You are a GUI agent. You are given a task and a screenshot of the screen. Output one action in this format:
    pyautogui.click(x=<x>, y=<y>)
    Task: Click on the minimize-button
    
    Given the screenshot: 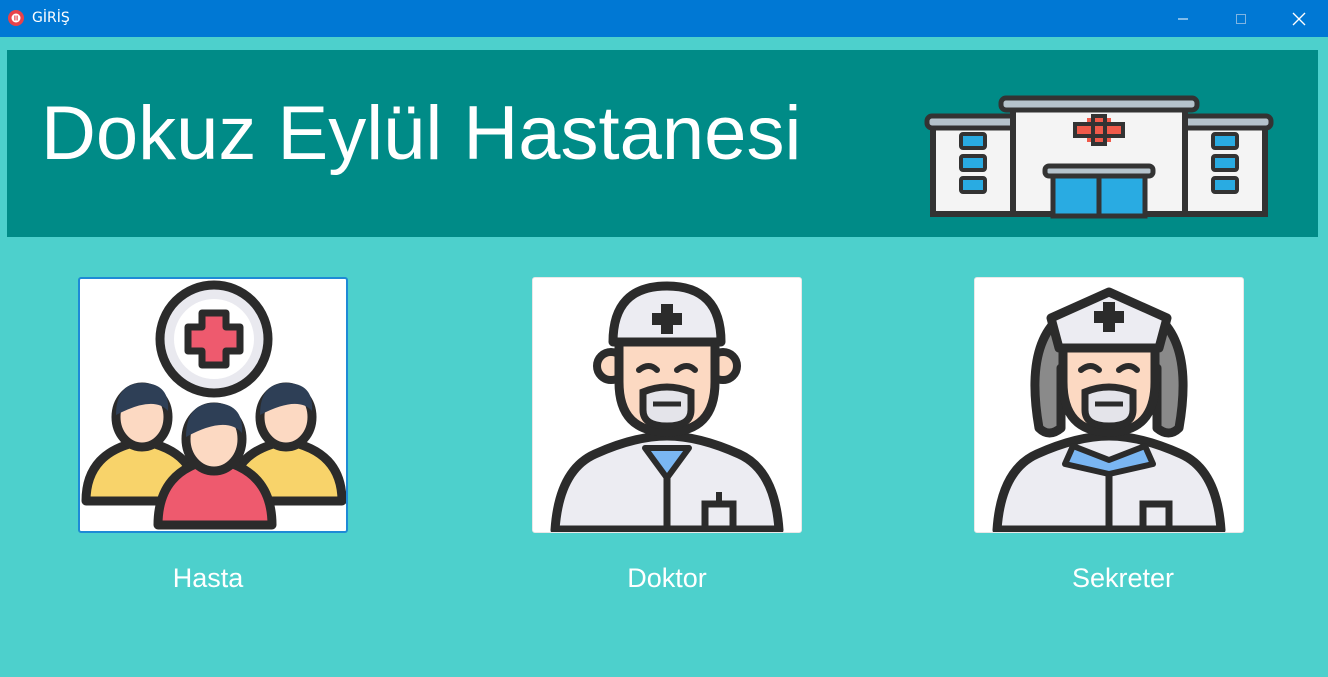 What is the action you would take?
    pyautogui.click(x=1183, y=18)
    